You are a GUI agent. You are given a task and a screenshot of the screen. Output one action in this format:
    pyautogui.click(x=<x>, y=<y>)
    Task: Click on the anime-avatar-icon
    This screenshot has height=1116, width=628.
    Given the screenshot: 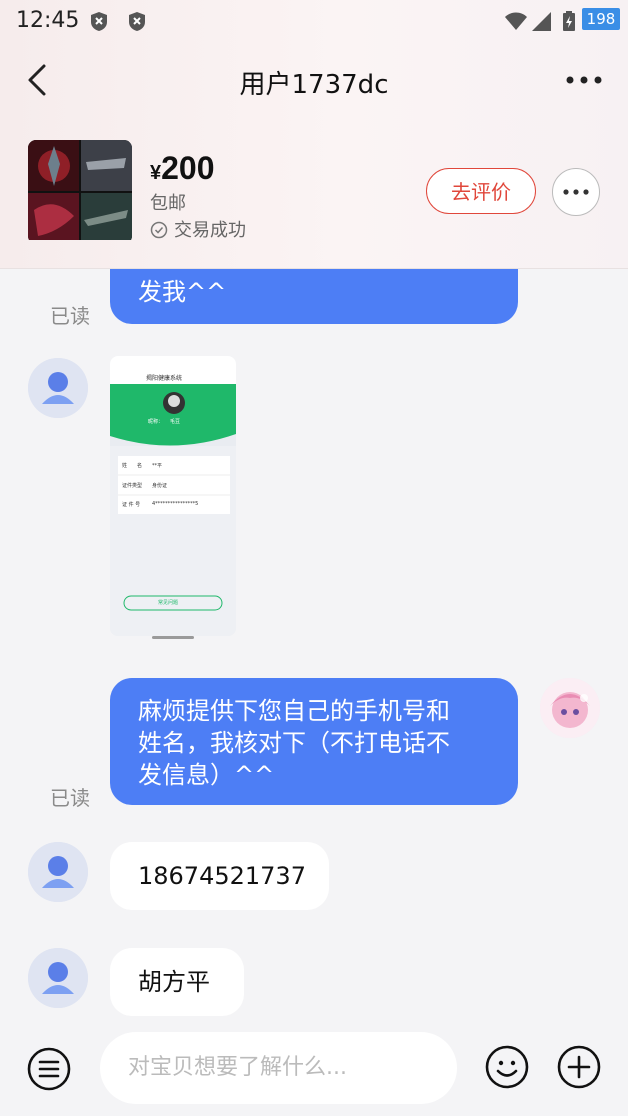 What is the action you would take?
    pyautogui.click(x=570, y=708)
    